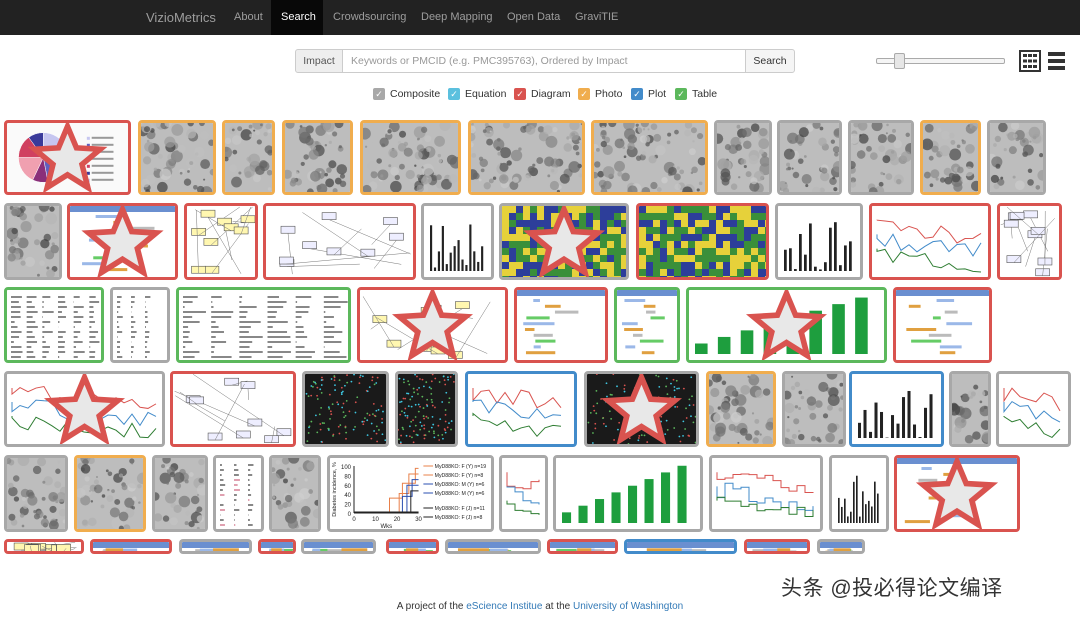 The height and width of the screenshot is (619, 1080). What do you see at coordinates (657, 94) in the screenshot?
I see `filter-plot-label: Plot` at bounding box center [657, 94].